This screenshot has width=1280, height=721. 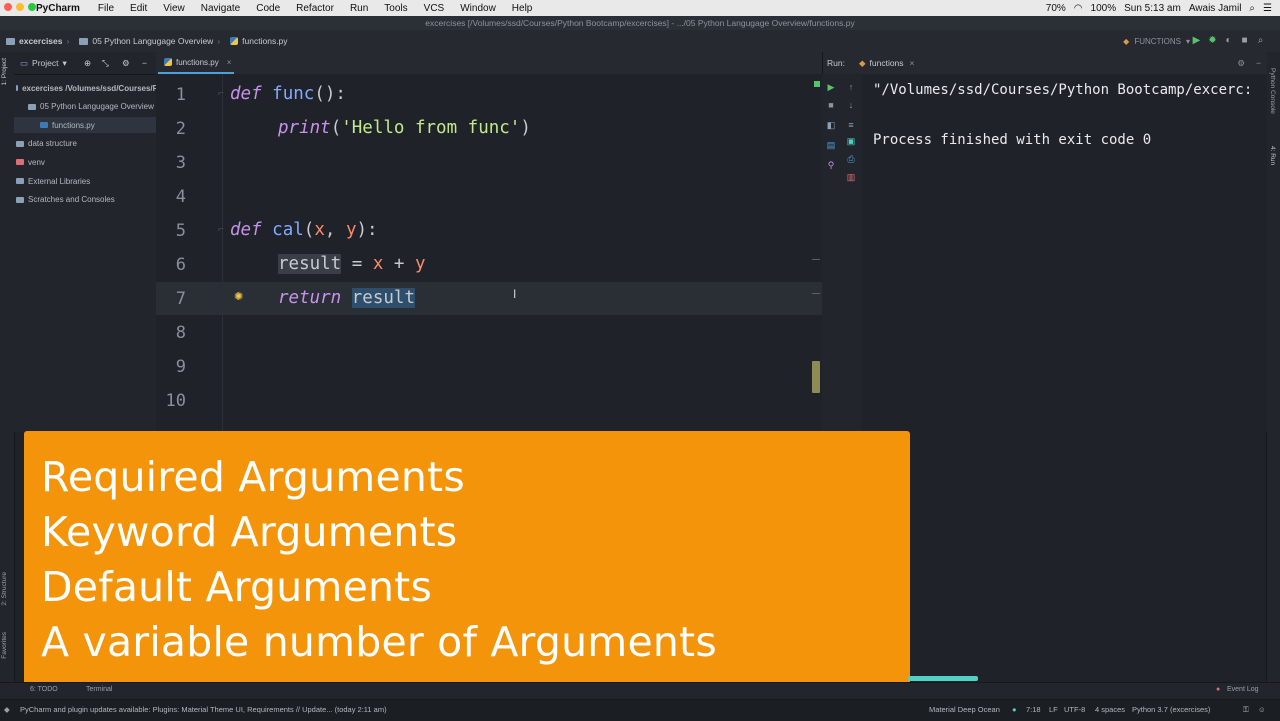 What do you see at coordinates (99, 689) in the screenshot?
I see `terminal-tool-button: Terminal` at bounding box center [99, 689].